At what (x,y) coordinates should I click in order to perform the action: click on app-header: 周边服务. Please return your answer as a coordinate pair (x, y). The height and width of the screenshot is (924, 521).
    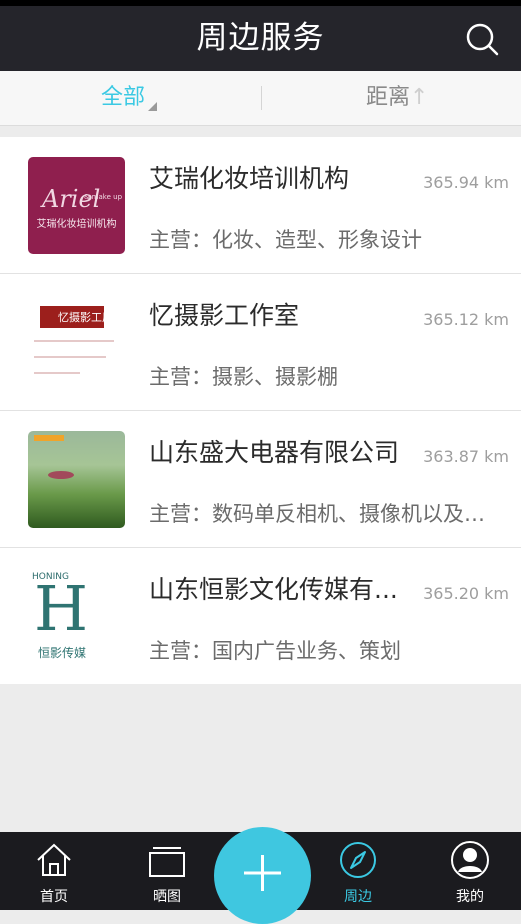
    Looking at the image, I should click on (260, 38).